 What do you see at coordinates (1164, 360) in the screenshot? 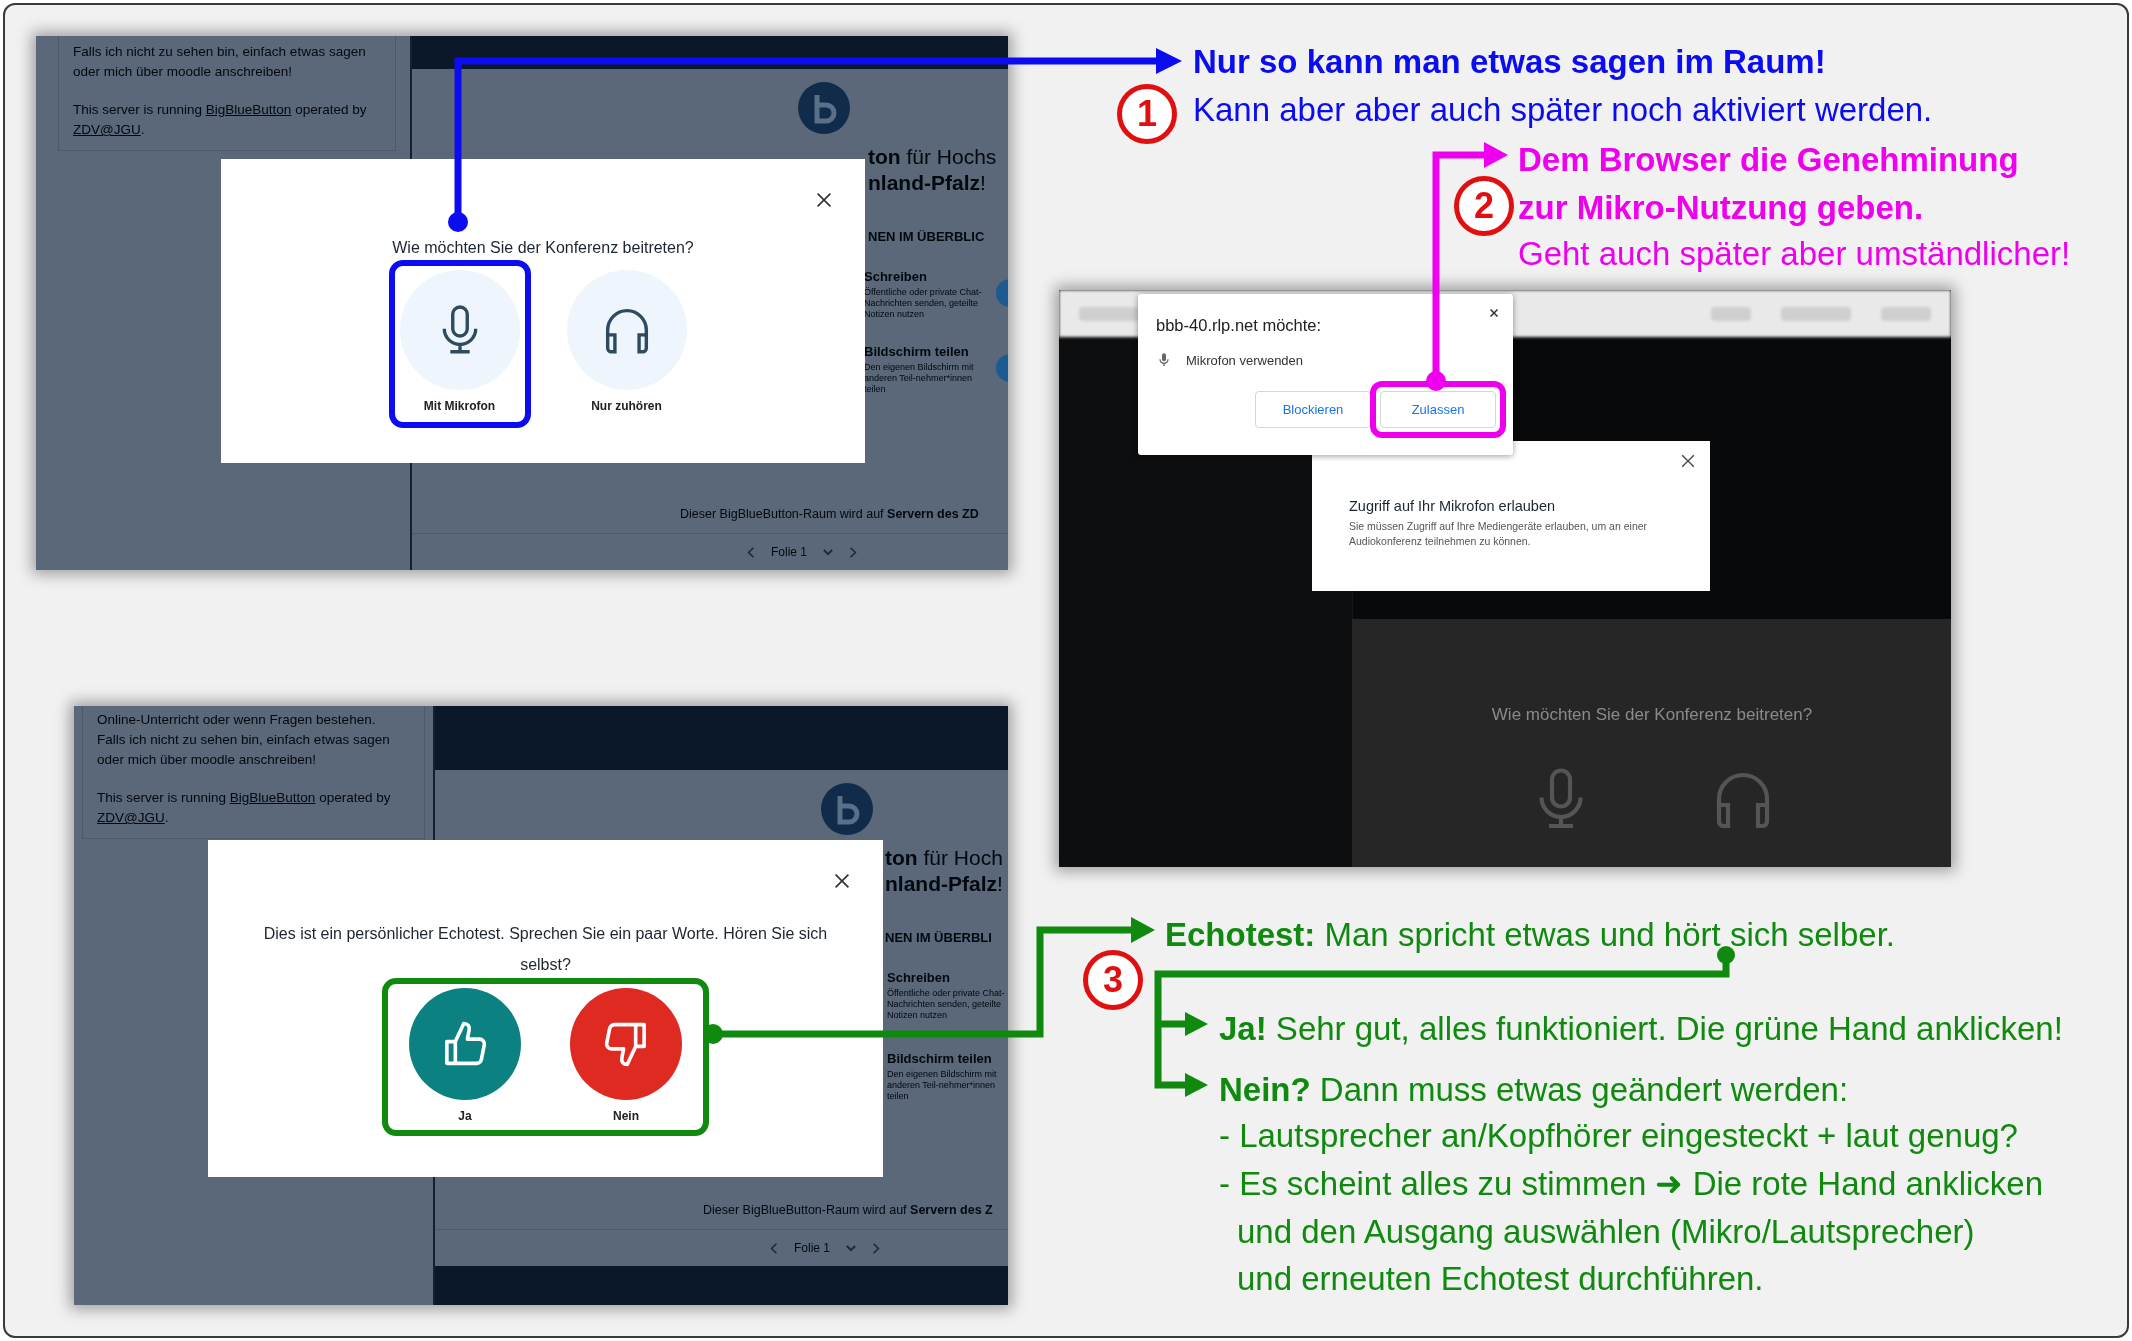
I see `microphone-icon` at bounding box center [1164, 360].